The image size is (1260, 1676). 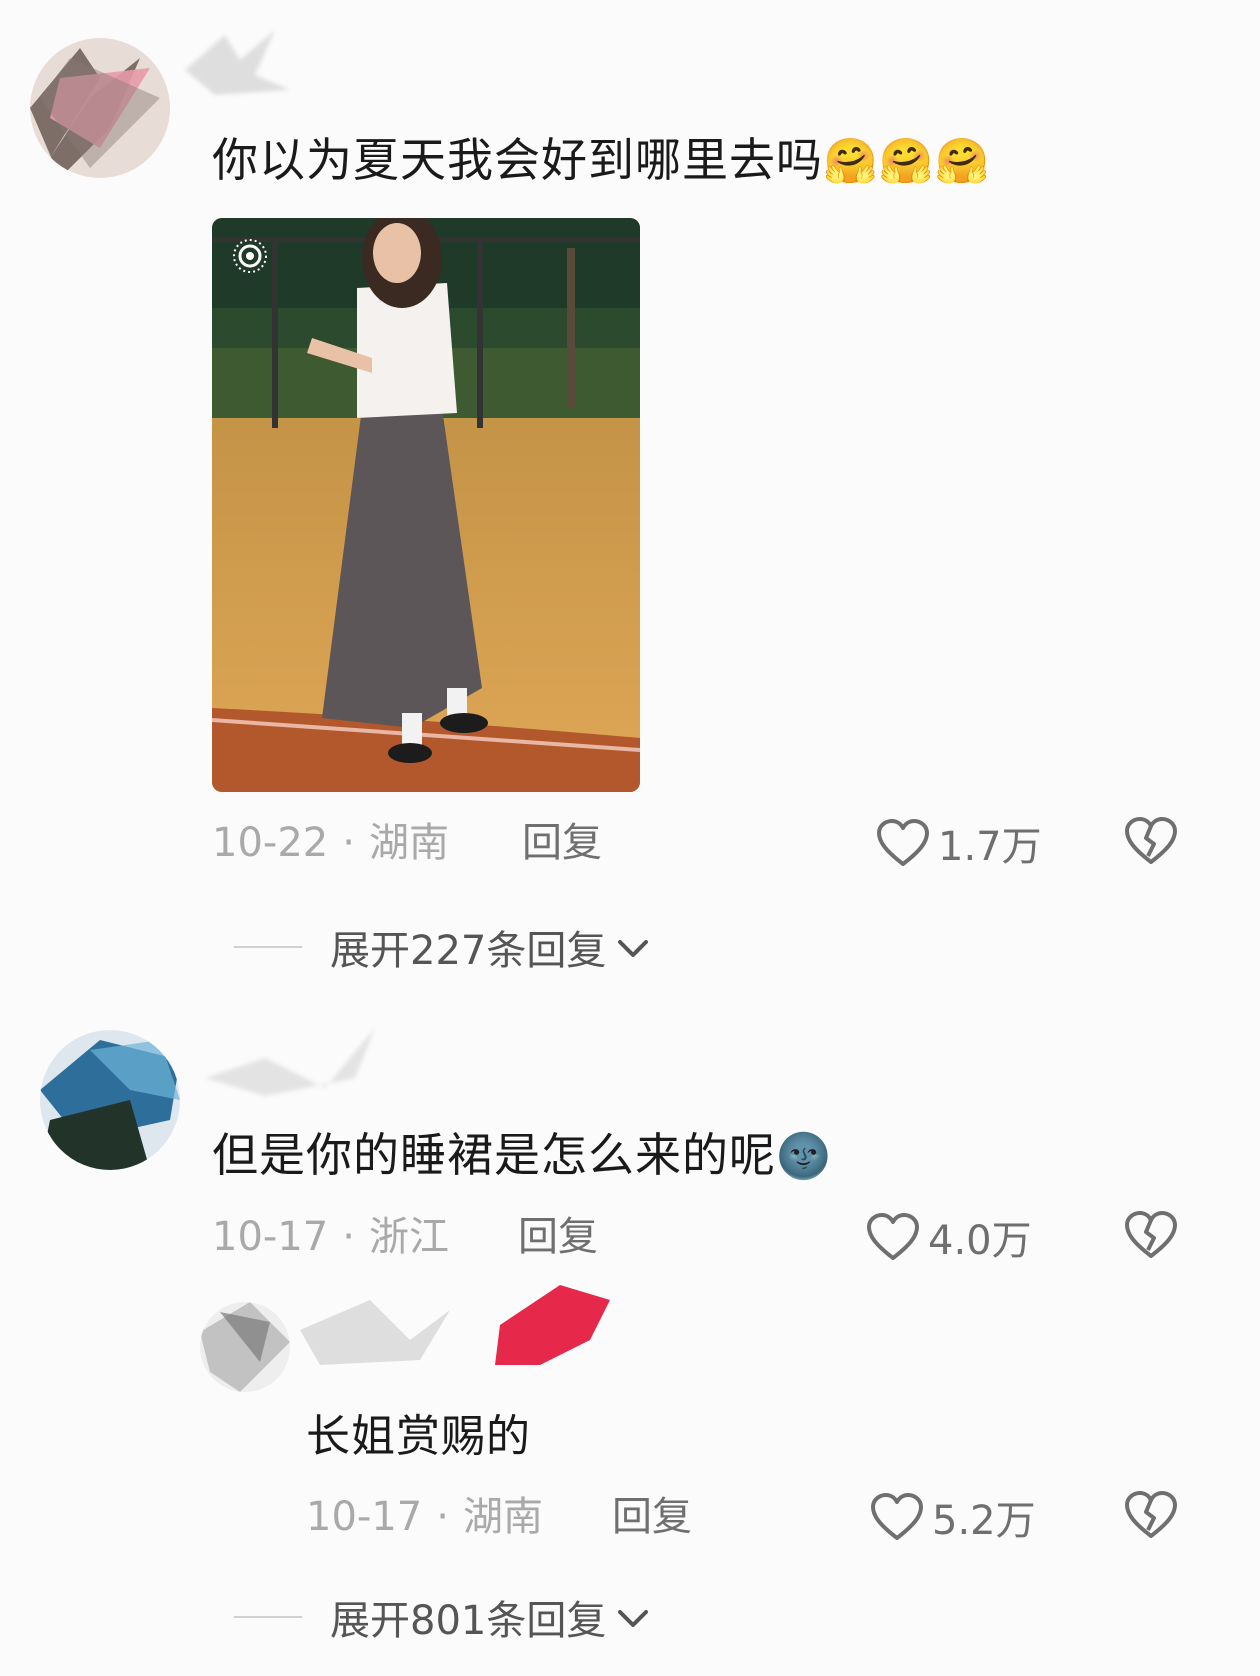 What do you see at coordinates (984, 1521) in the screenshot?
I see `like-count: 5.2万` at bounding box center [984, 1521].